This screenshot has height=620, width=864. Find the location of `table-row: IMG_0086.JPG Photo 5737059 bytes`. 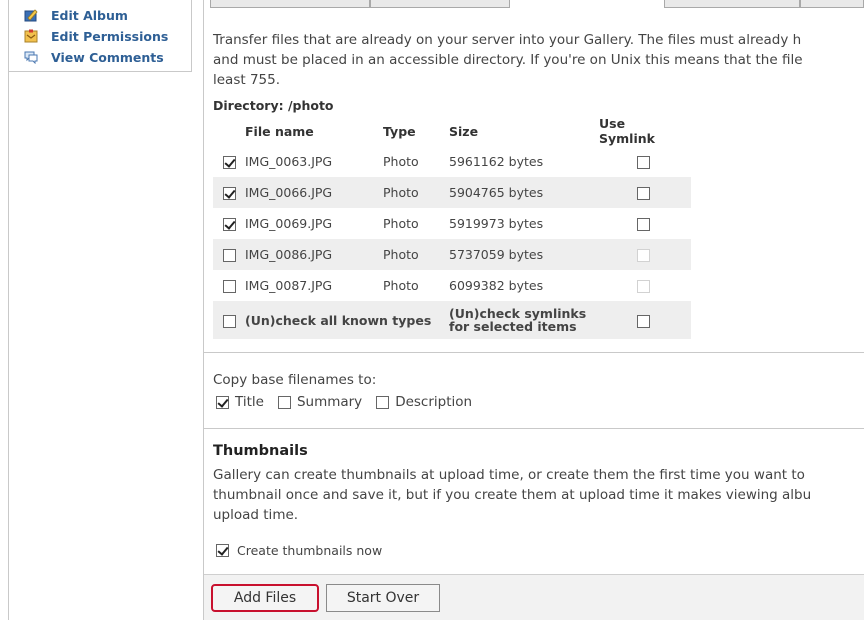

table-row: IMG_0086.JPG Photo 5737059 bytes is located at coordinates (452, 254).